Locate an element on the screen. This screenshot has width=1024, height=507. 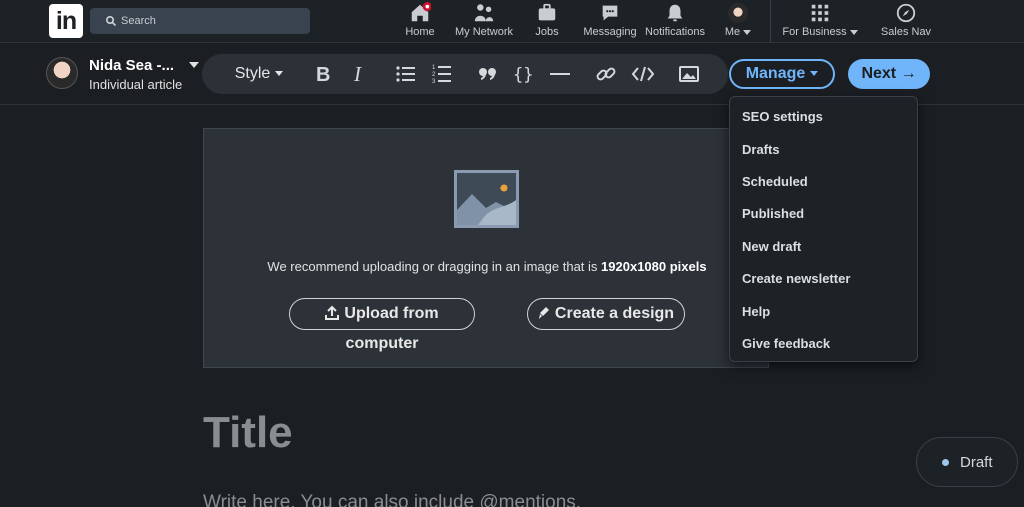
author-subtitle: Individual article is located at coordinates (136, 84).